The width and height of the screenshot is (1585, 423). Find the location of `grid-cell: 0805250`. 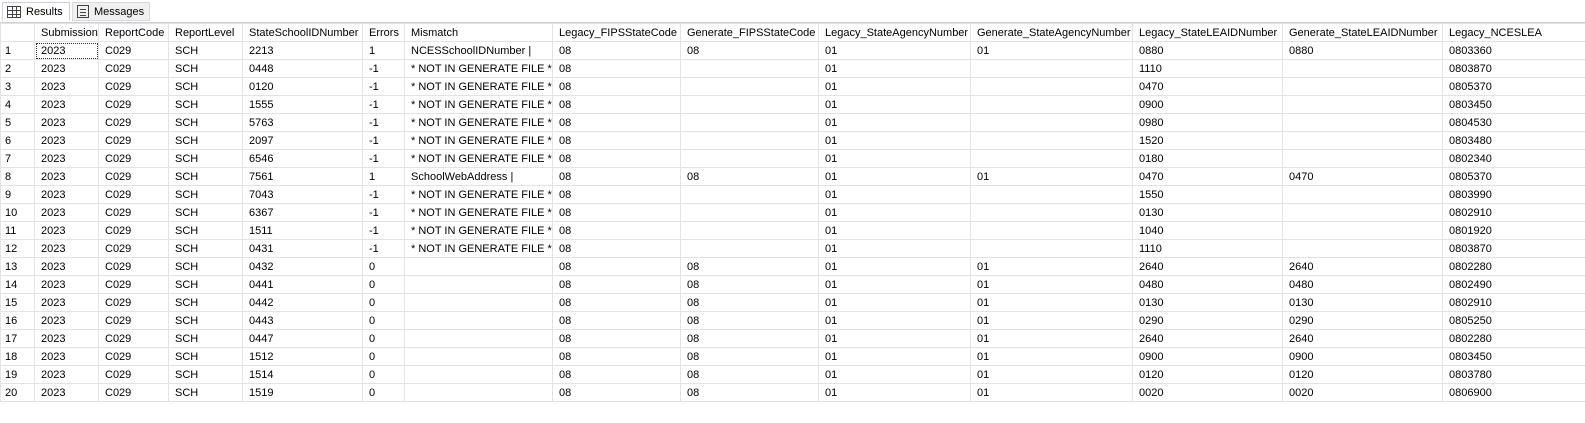

grid-cell: 0805250 is located at coordinates (1513, 320).